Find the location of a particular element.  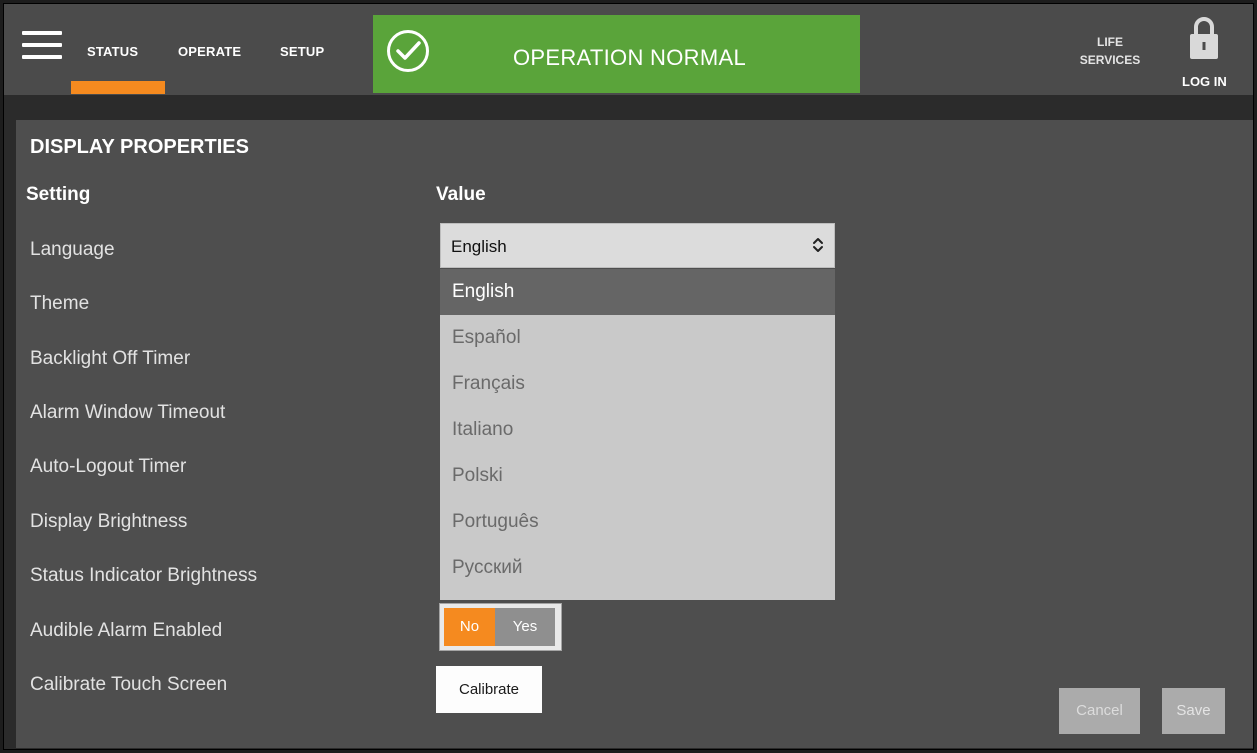

toggle-no-option: No is located at coordinates (469, 627).